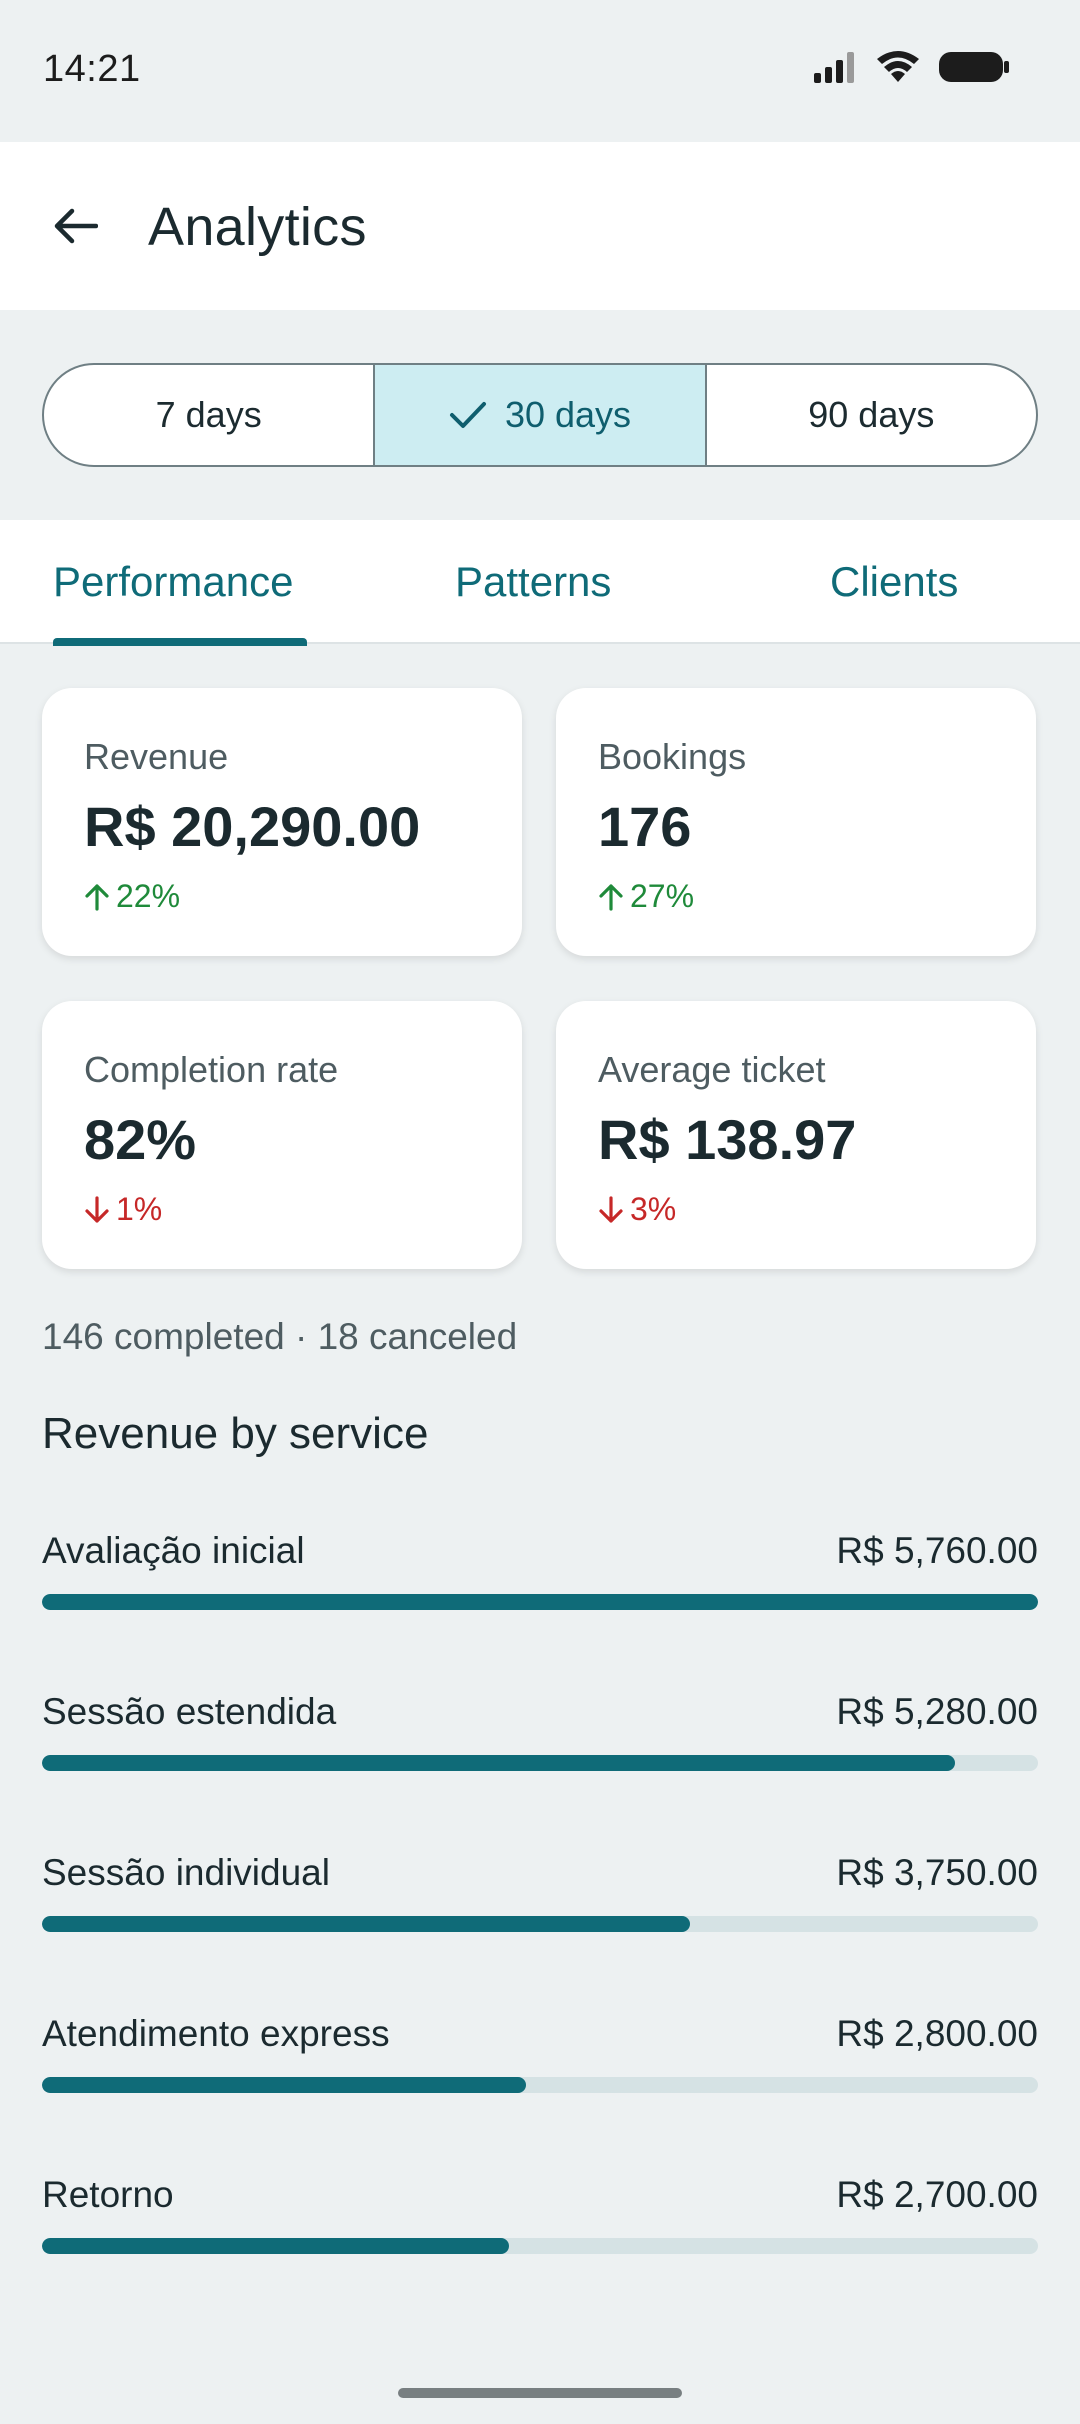 The height and width of the screenshot is (2424, 1080). Describe the element at coordinates (796, 822) in the screenshot. I see `metric-card-bookings: Bookings 176 27%` at that location.